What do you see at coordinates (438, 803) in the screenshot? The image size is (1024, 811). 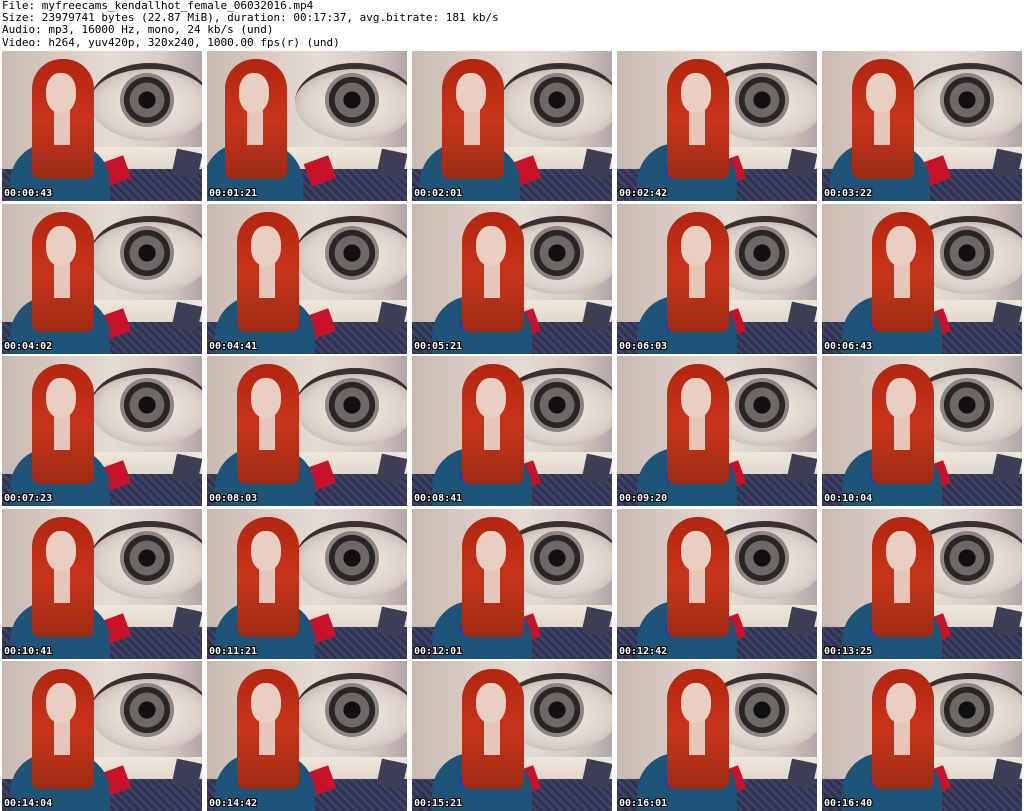 I see `thumbnail-timestamp: 00:15:21` at bounding box center [438, 803].